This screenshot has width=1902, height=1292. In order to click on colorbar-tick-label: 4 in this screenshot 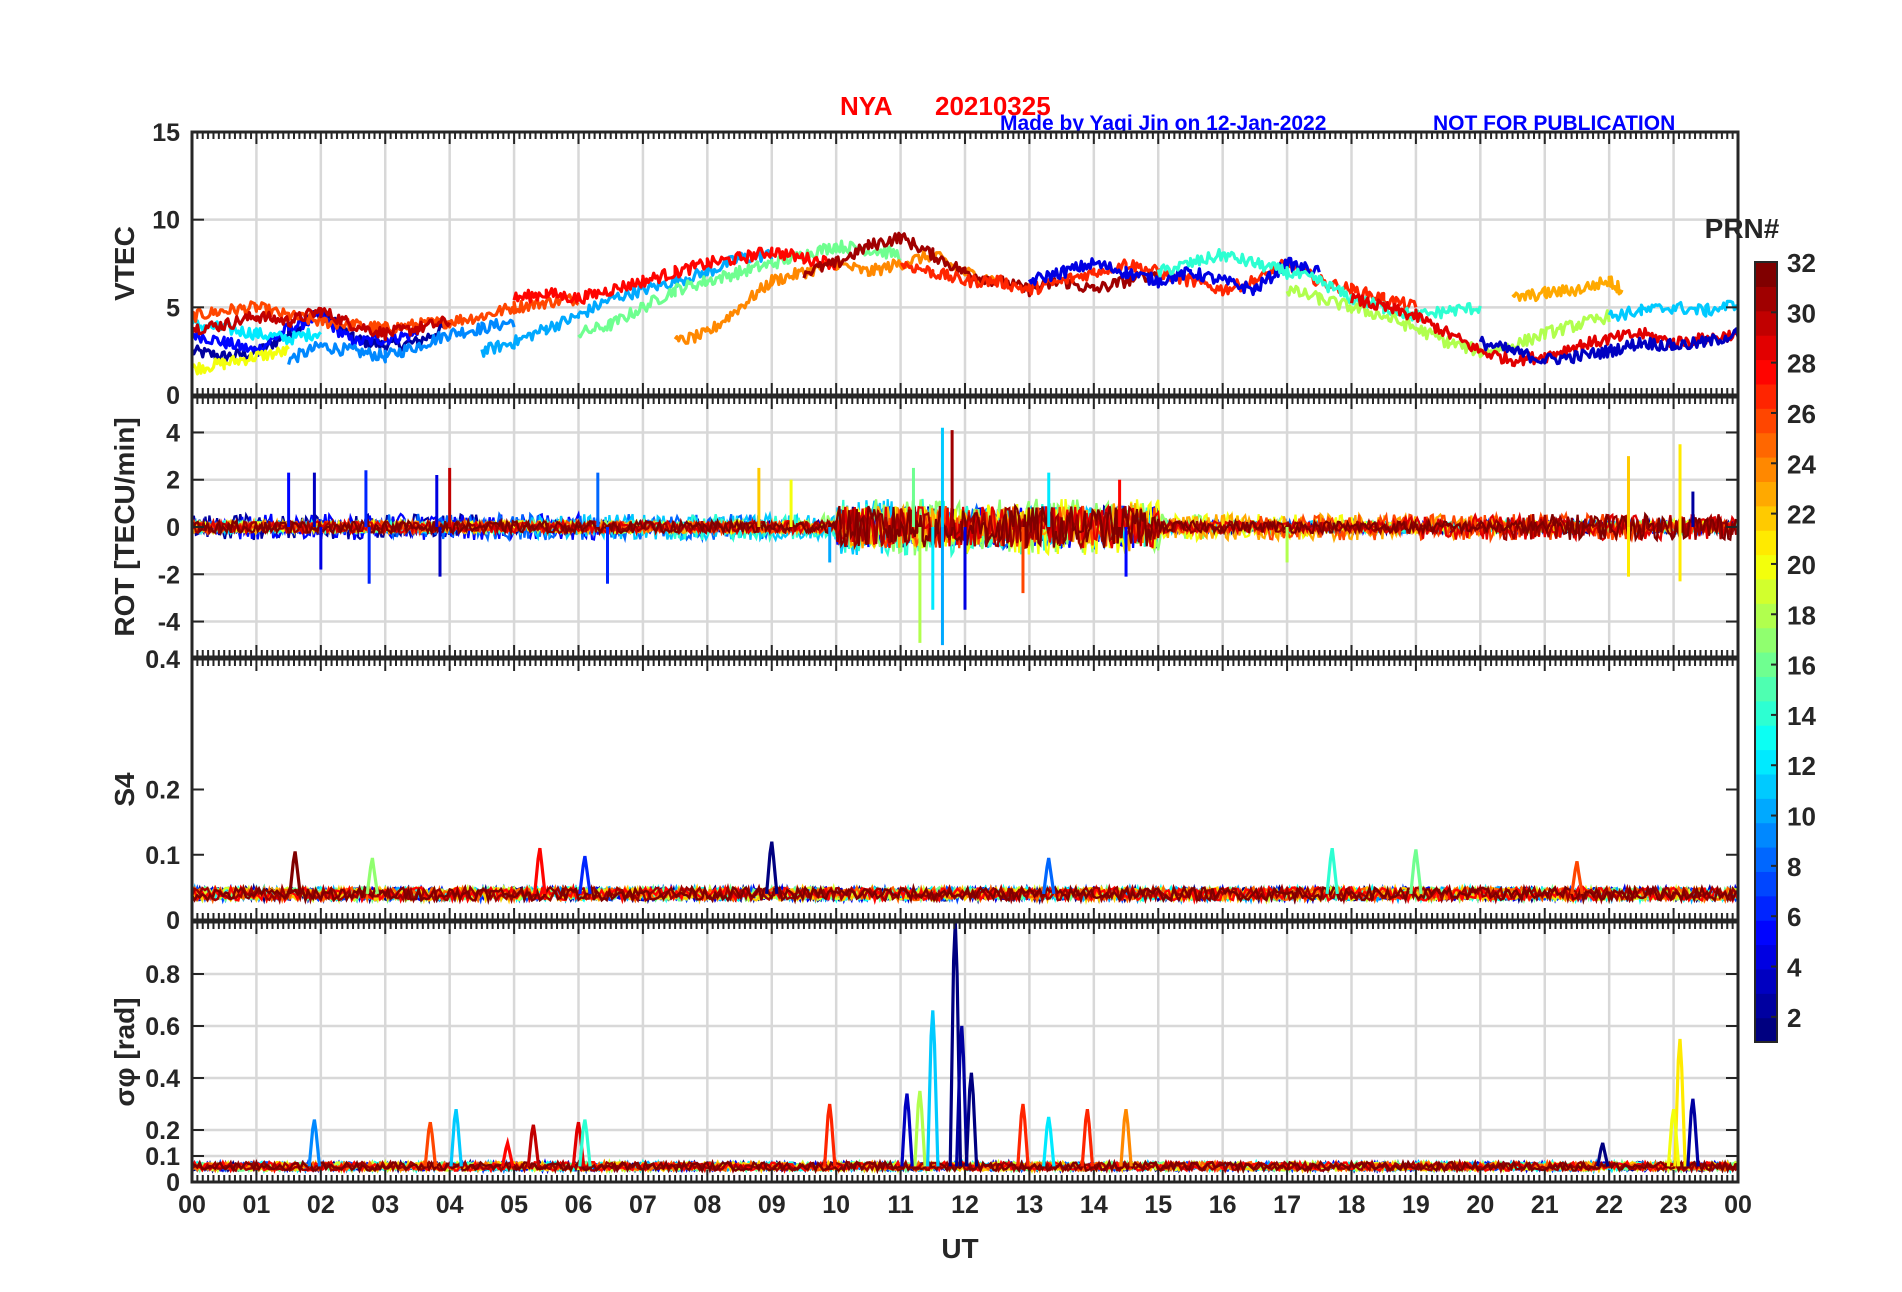, I will do `click(1794, 968)`.